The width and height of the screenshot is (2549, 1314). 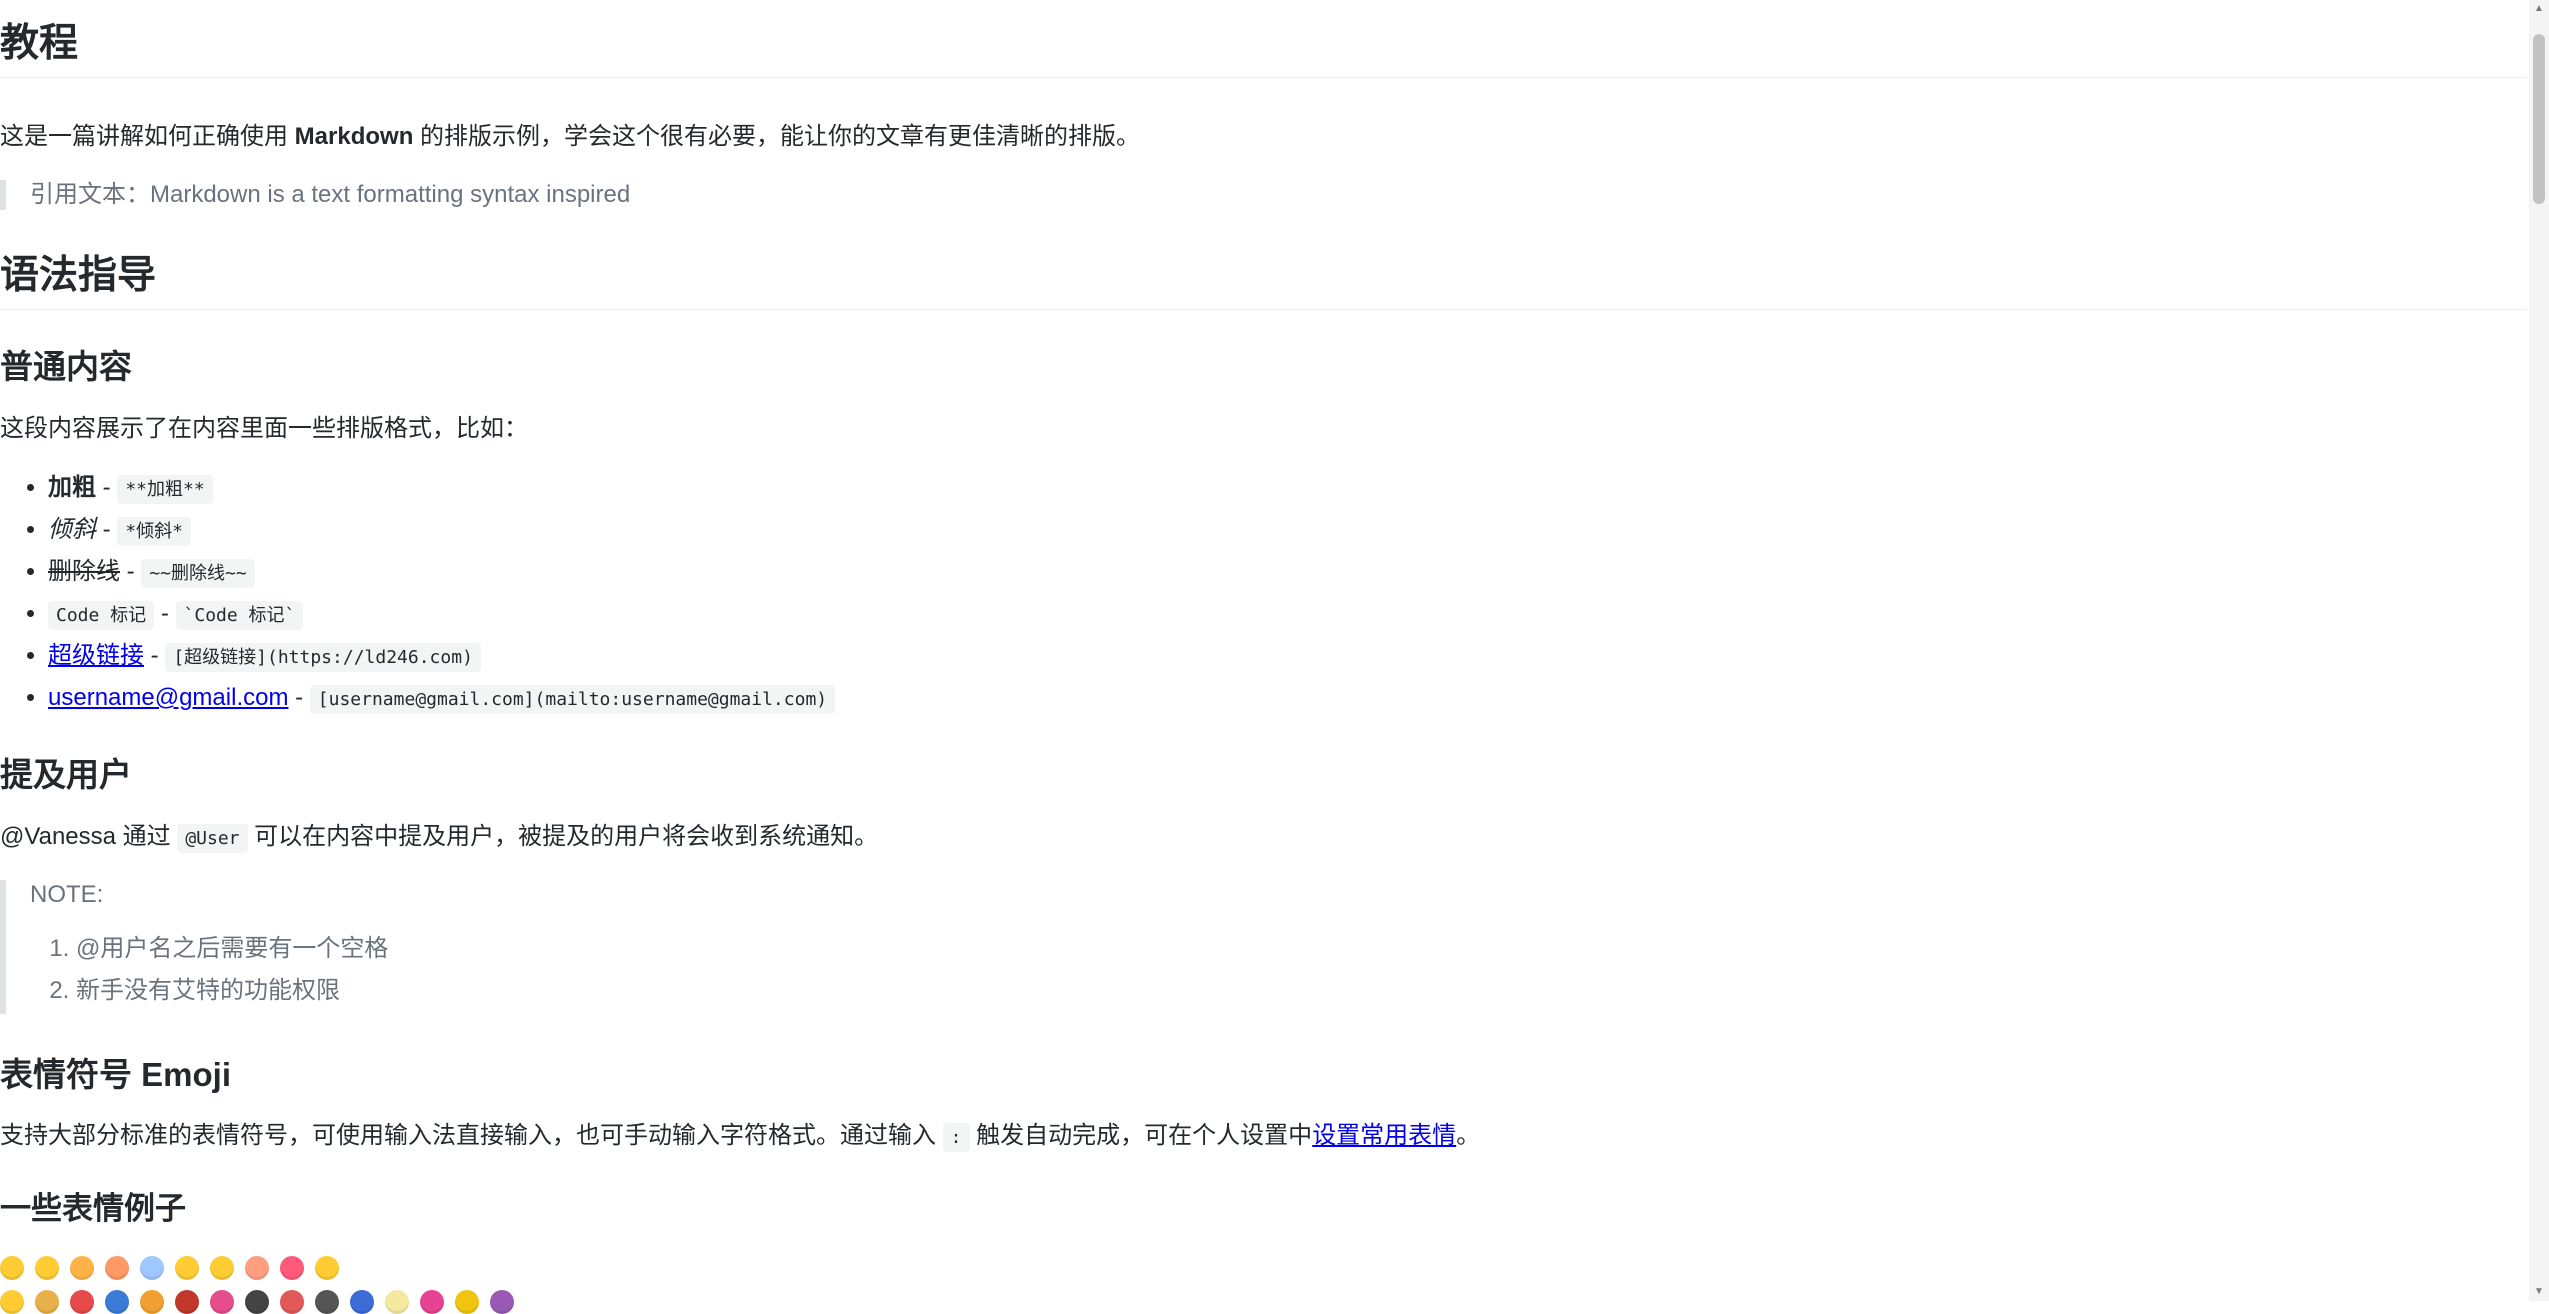 I want to click on devil-emoji-icon, so click(x=502, y=1302).